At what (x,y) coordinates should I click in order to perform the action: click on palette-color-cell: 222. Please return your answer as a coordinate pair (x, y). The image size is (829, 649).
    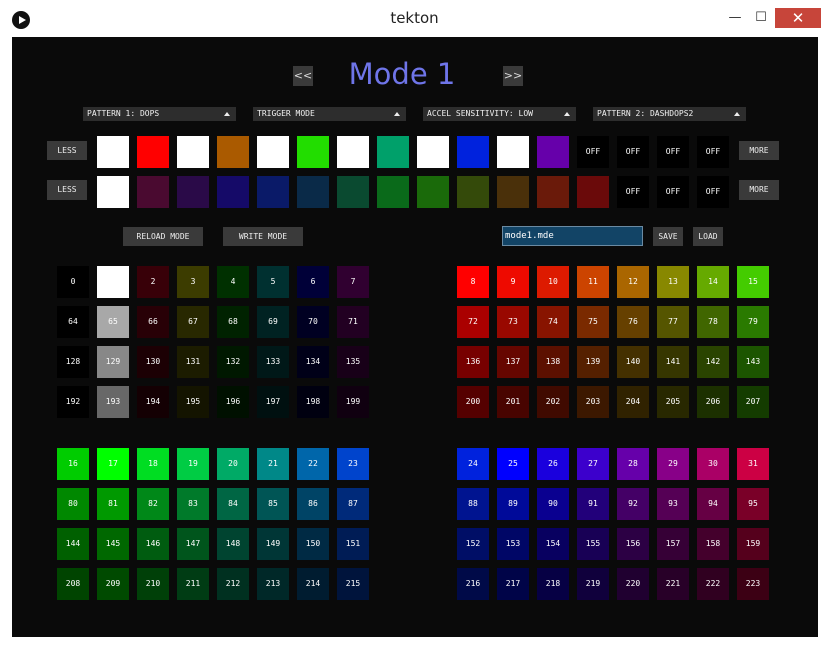
    Looking at the image, I should click on (713, 584).